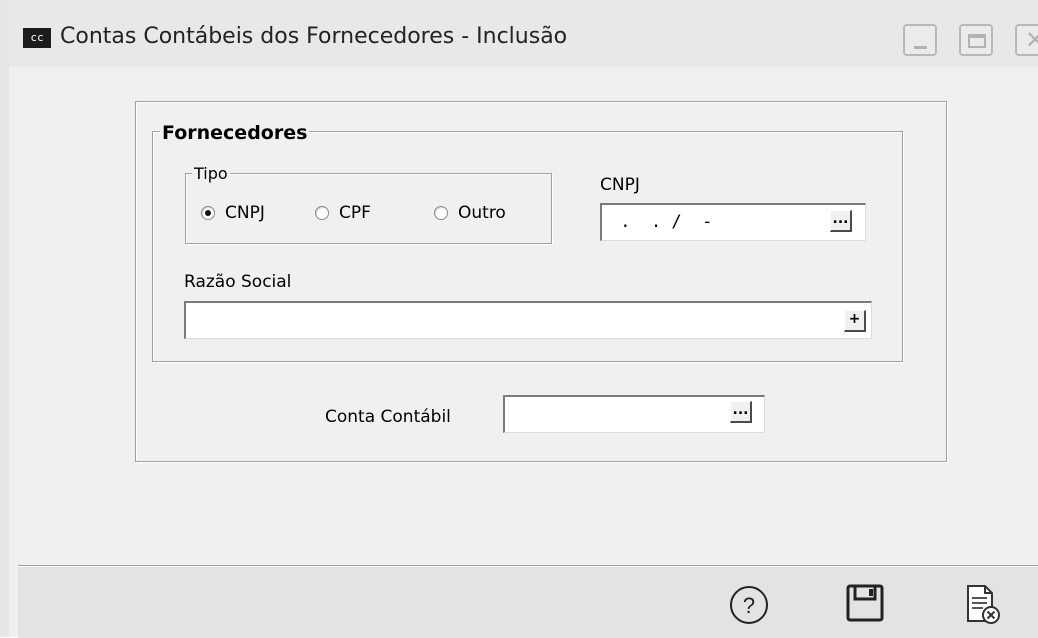 Image resolution: width=1038 pixels, height=638 pixels. What do you see at coordinates (211, 173) in the screenshot?
I see `tipo-group-title: Tipo` at bounding box center [211, 173].